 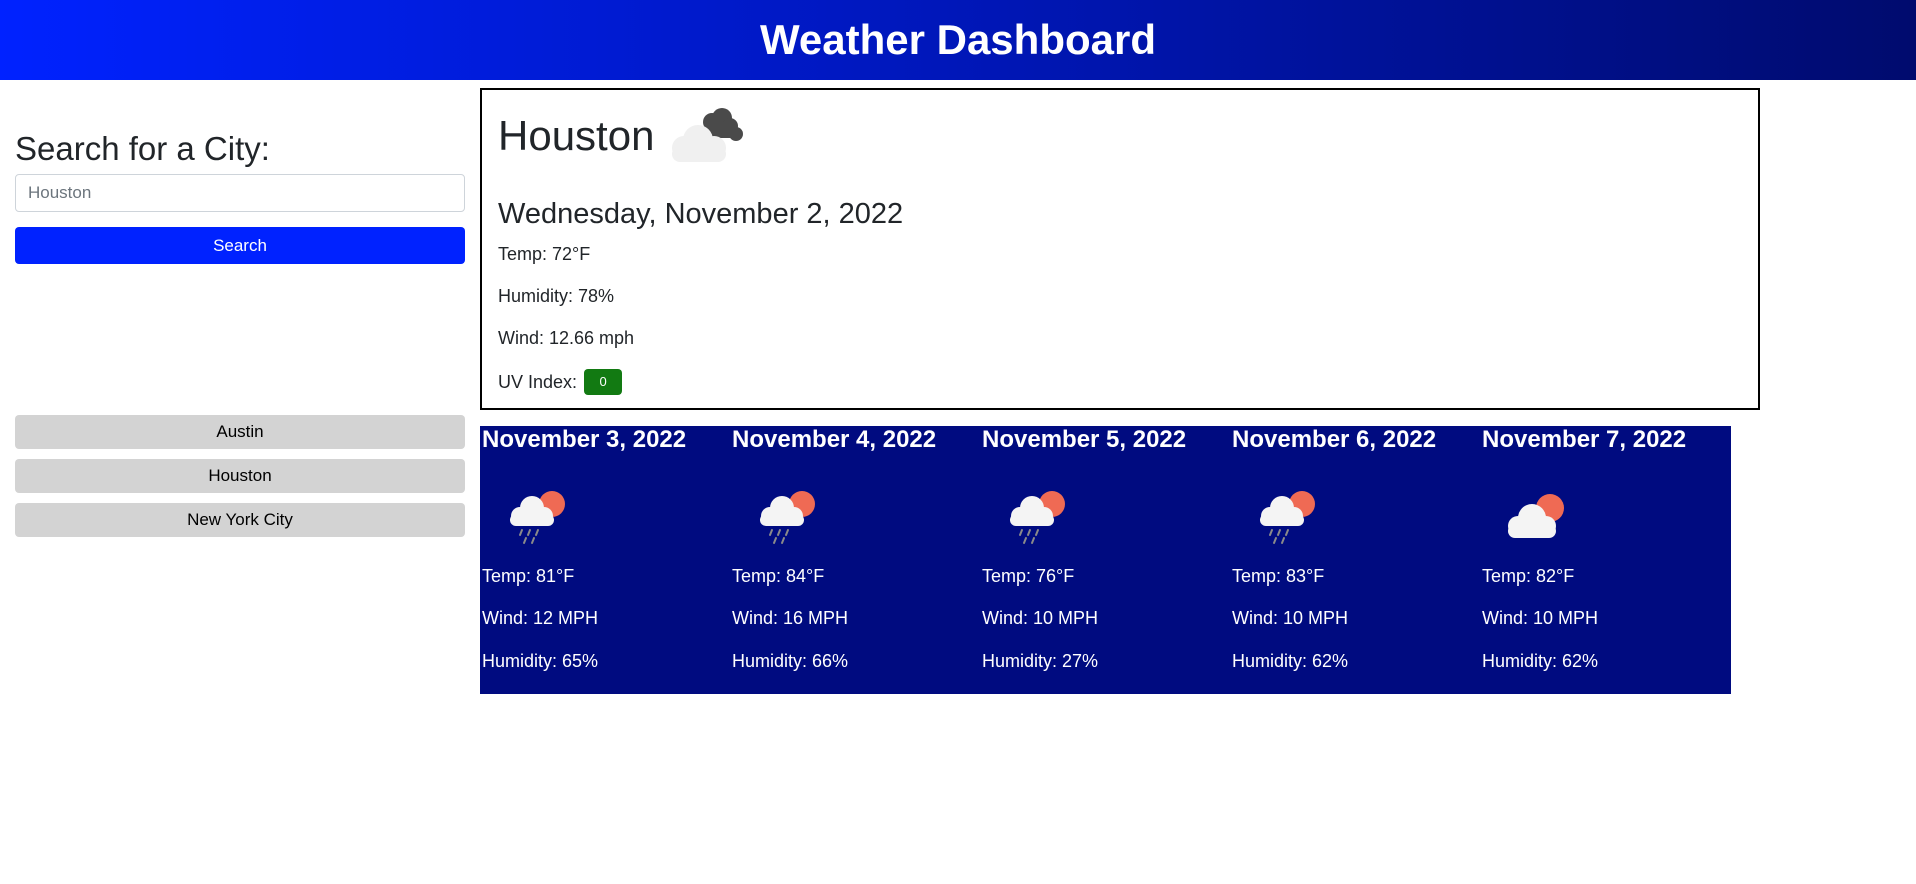 What do you see at coordinates (576, 135) in the screenshot?
I see `current-city-name: Houston` at bounding box center [576, 135].